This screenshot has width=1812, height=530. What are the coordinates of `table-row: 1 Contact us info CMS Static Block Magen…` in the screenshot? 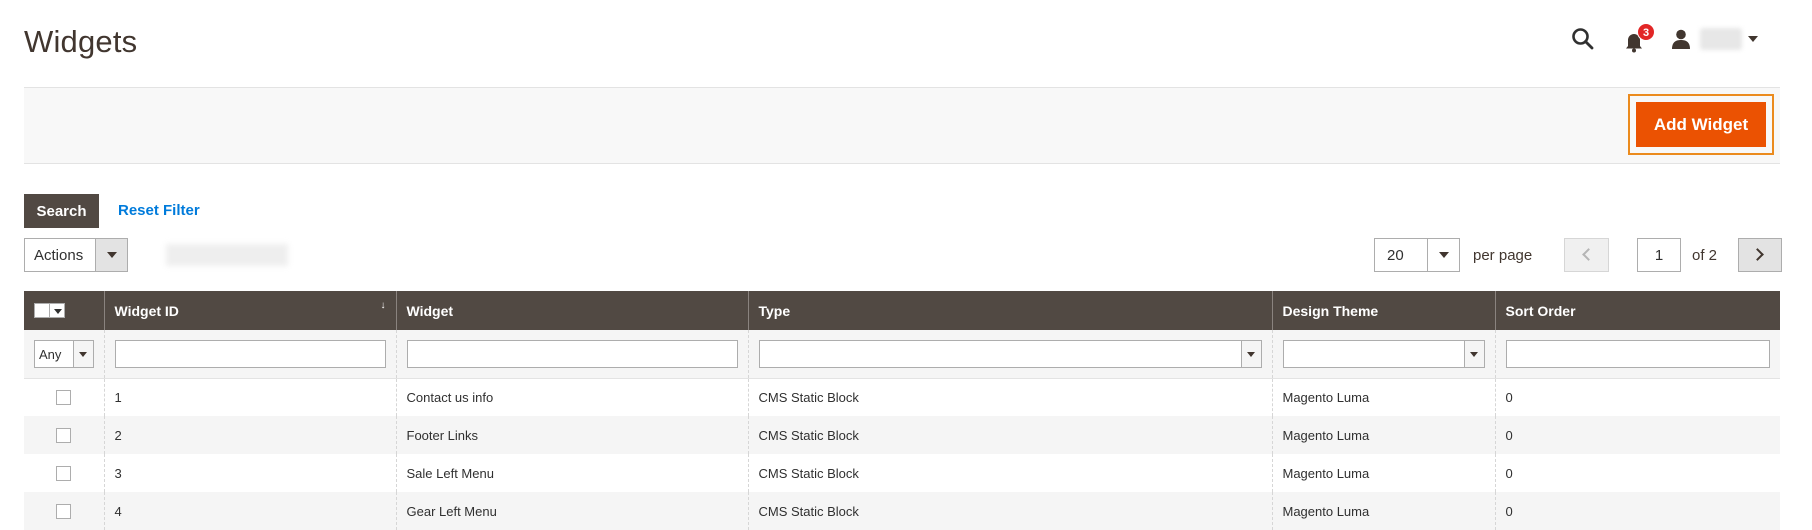 It's located at (902, 397).